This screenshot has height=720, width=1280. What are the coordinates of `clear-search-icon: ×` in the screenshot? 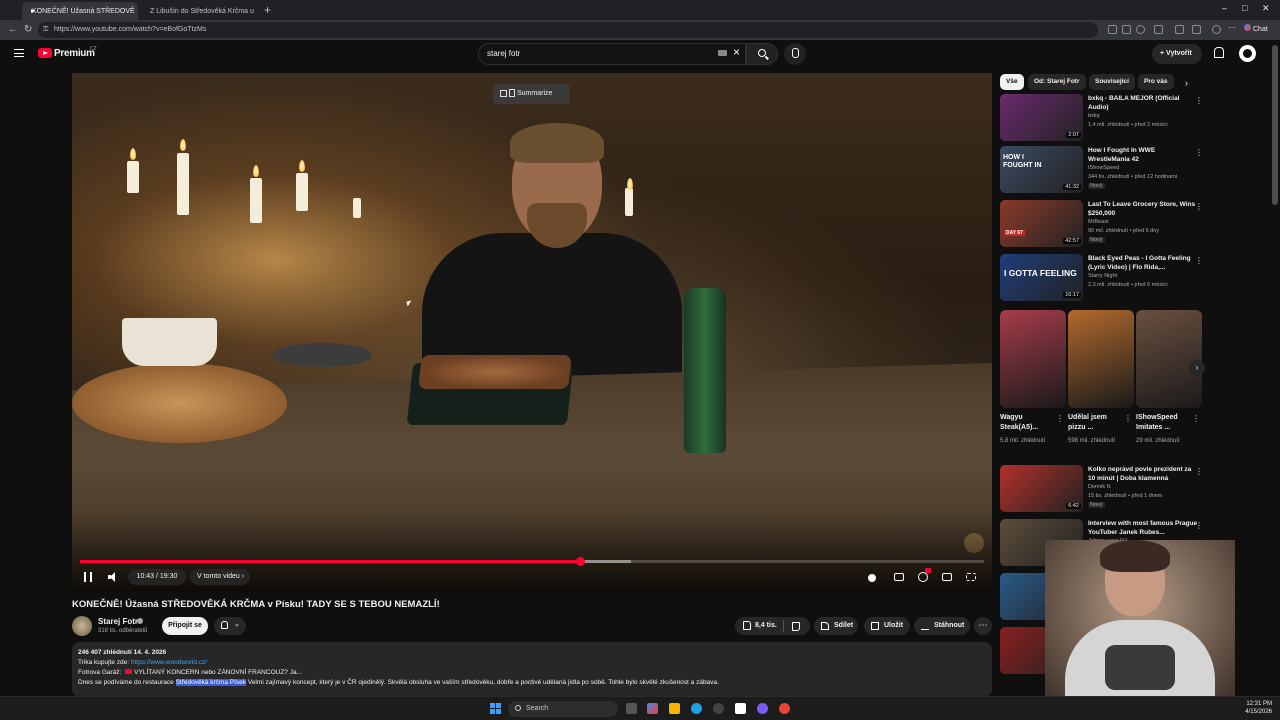 It's located at (736, 52).